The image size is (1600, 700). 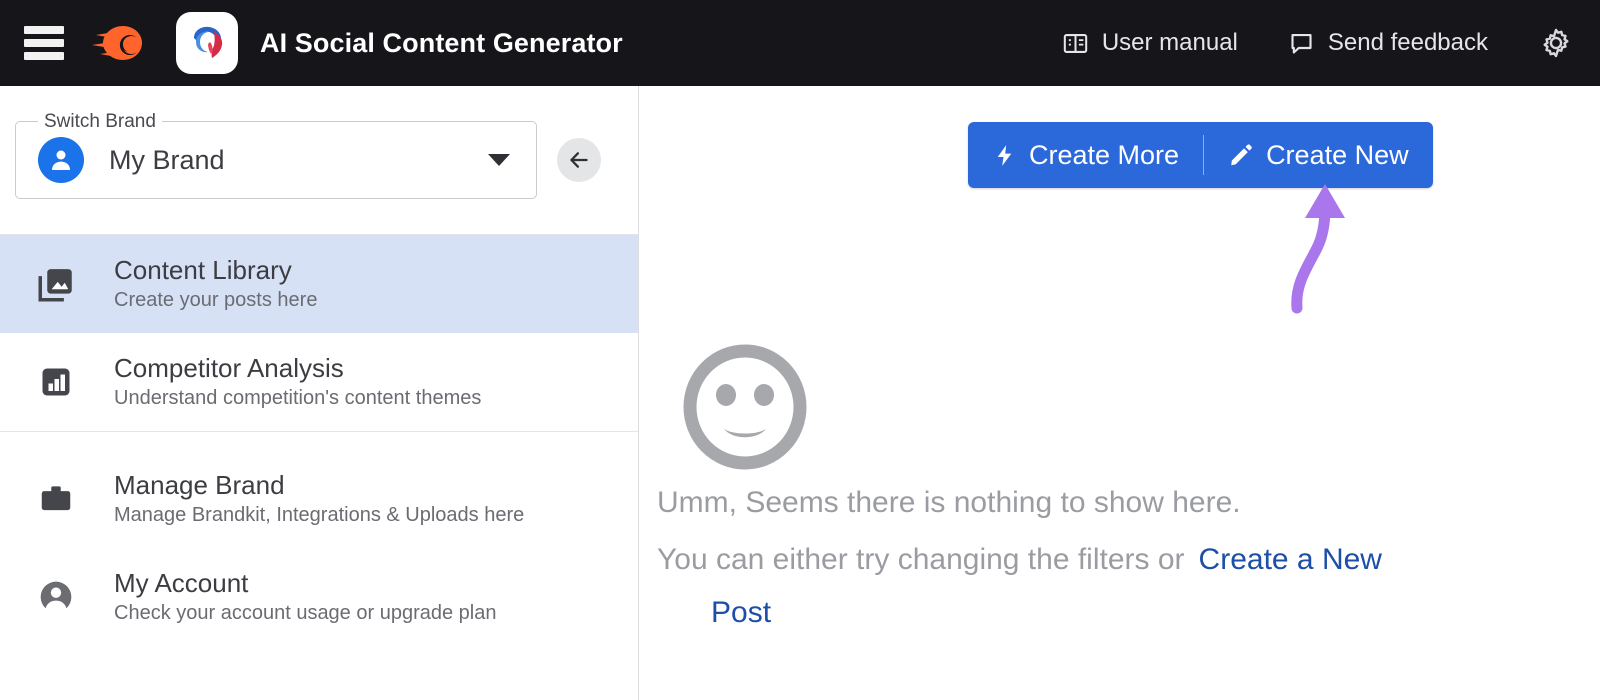 I want to click on sidebar-item-subtitle: Check your account usage or upgrade plan, so click(x=305, y=613).